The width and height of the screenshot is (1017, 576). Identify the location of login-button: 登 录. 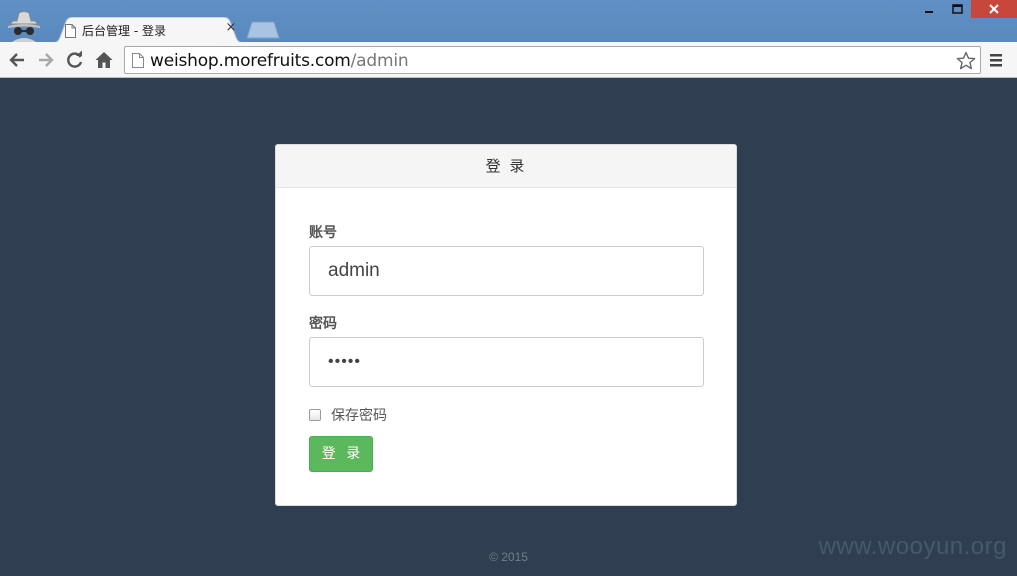
(341, 454).